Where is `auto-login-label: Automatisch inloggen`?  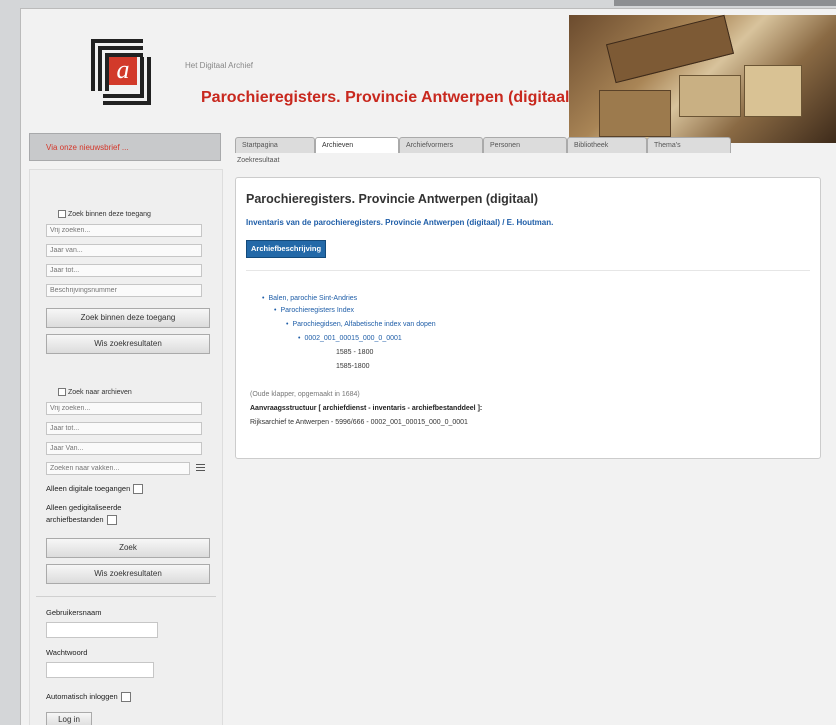
auto-login-label: Automatisch inloggen is located at coordinates (82, 696).